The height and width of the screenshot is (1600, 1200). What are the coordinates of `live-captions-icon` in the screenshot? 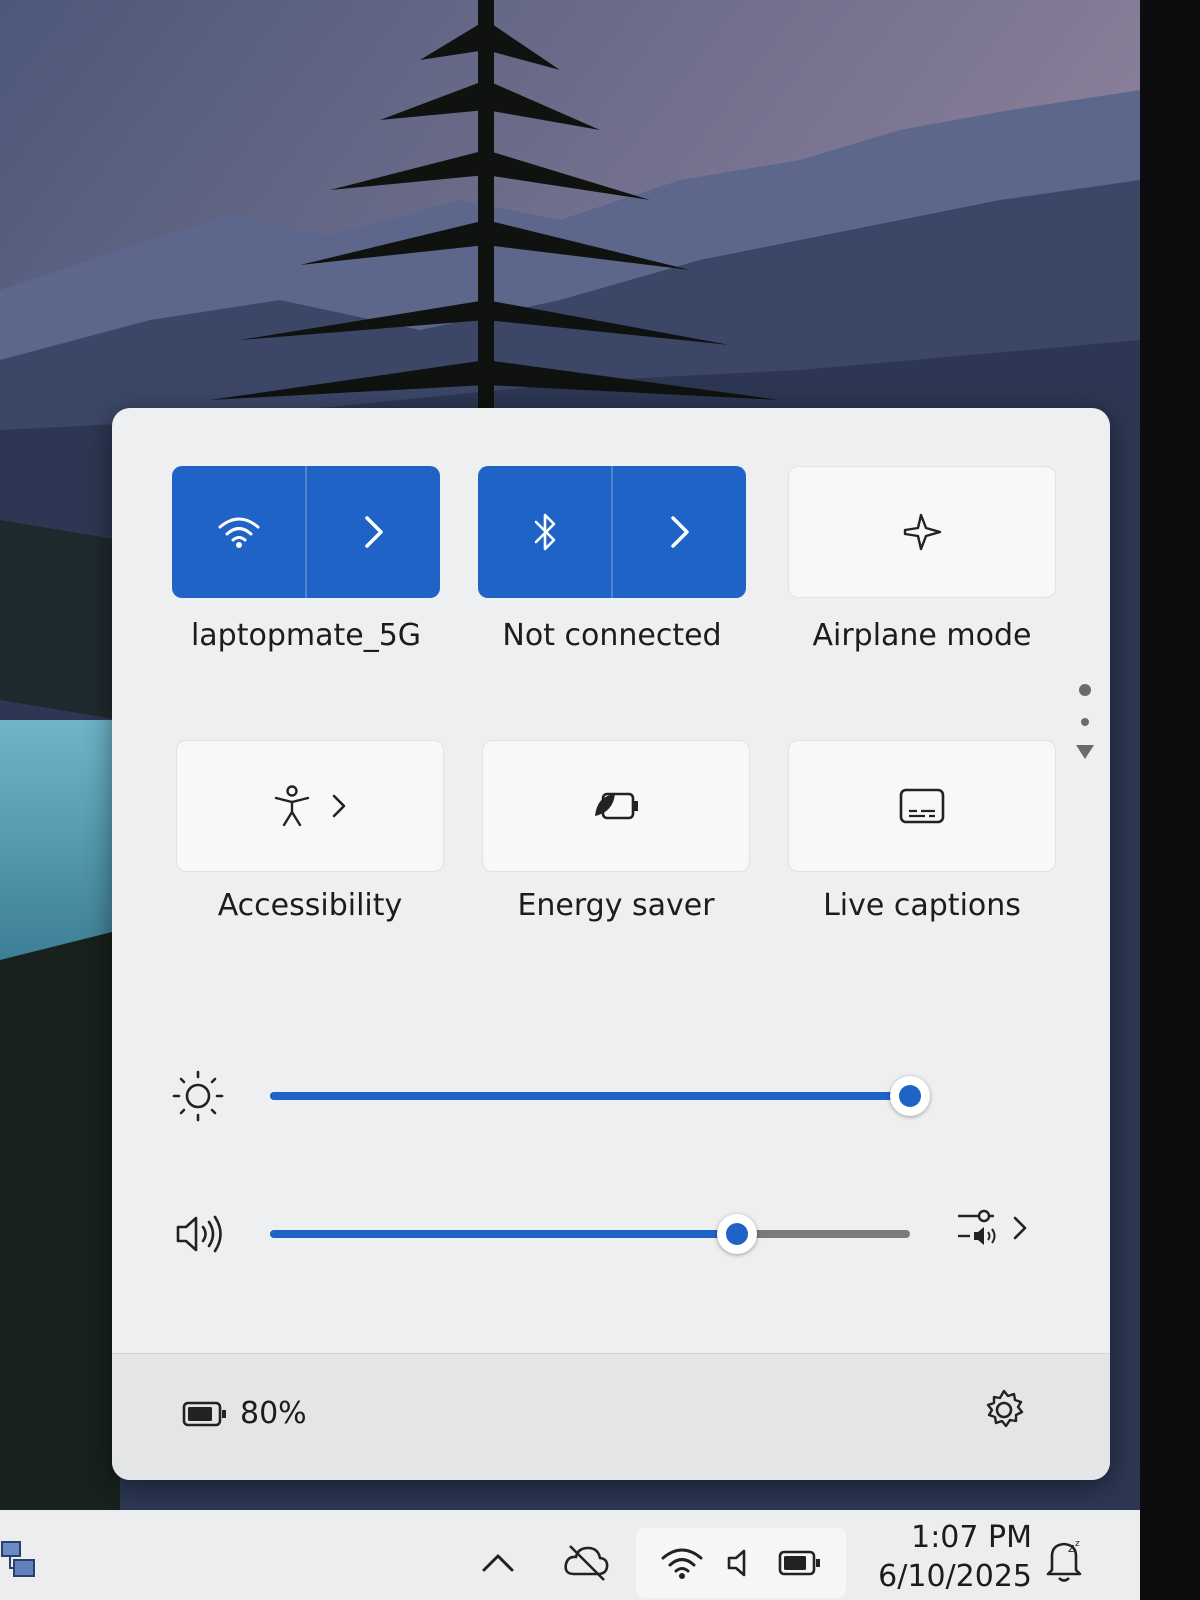 It's located at (922, 806).